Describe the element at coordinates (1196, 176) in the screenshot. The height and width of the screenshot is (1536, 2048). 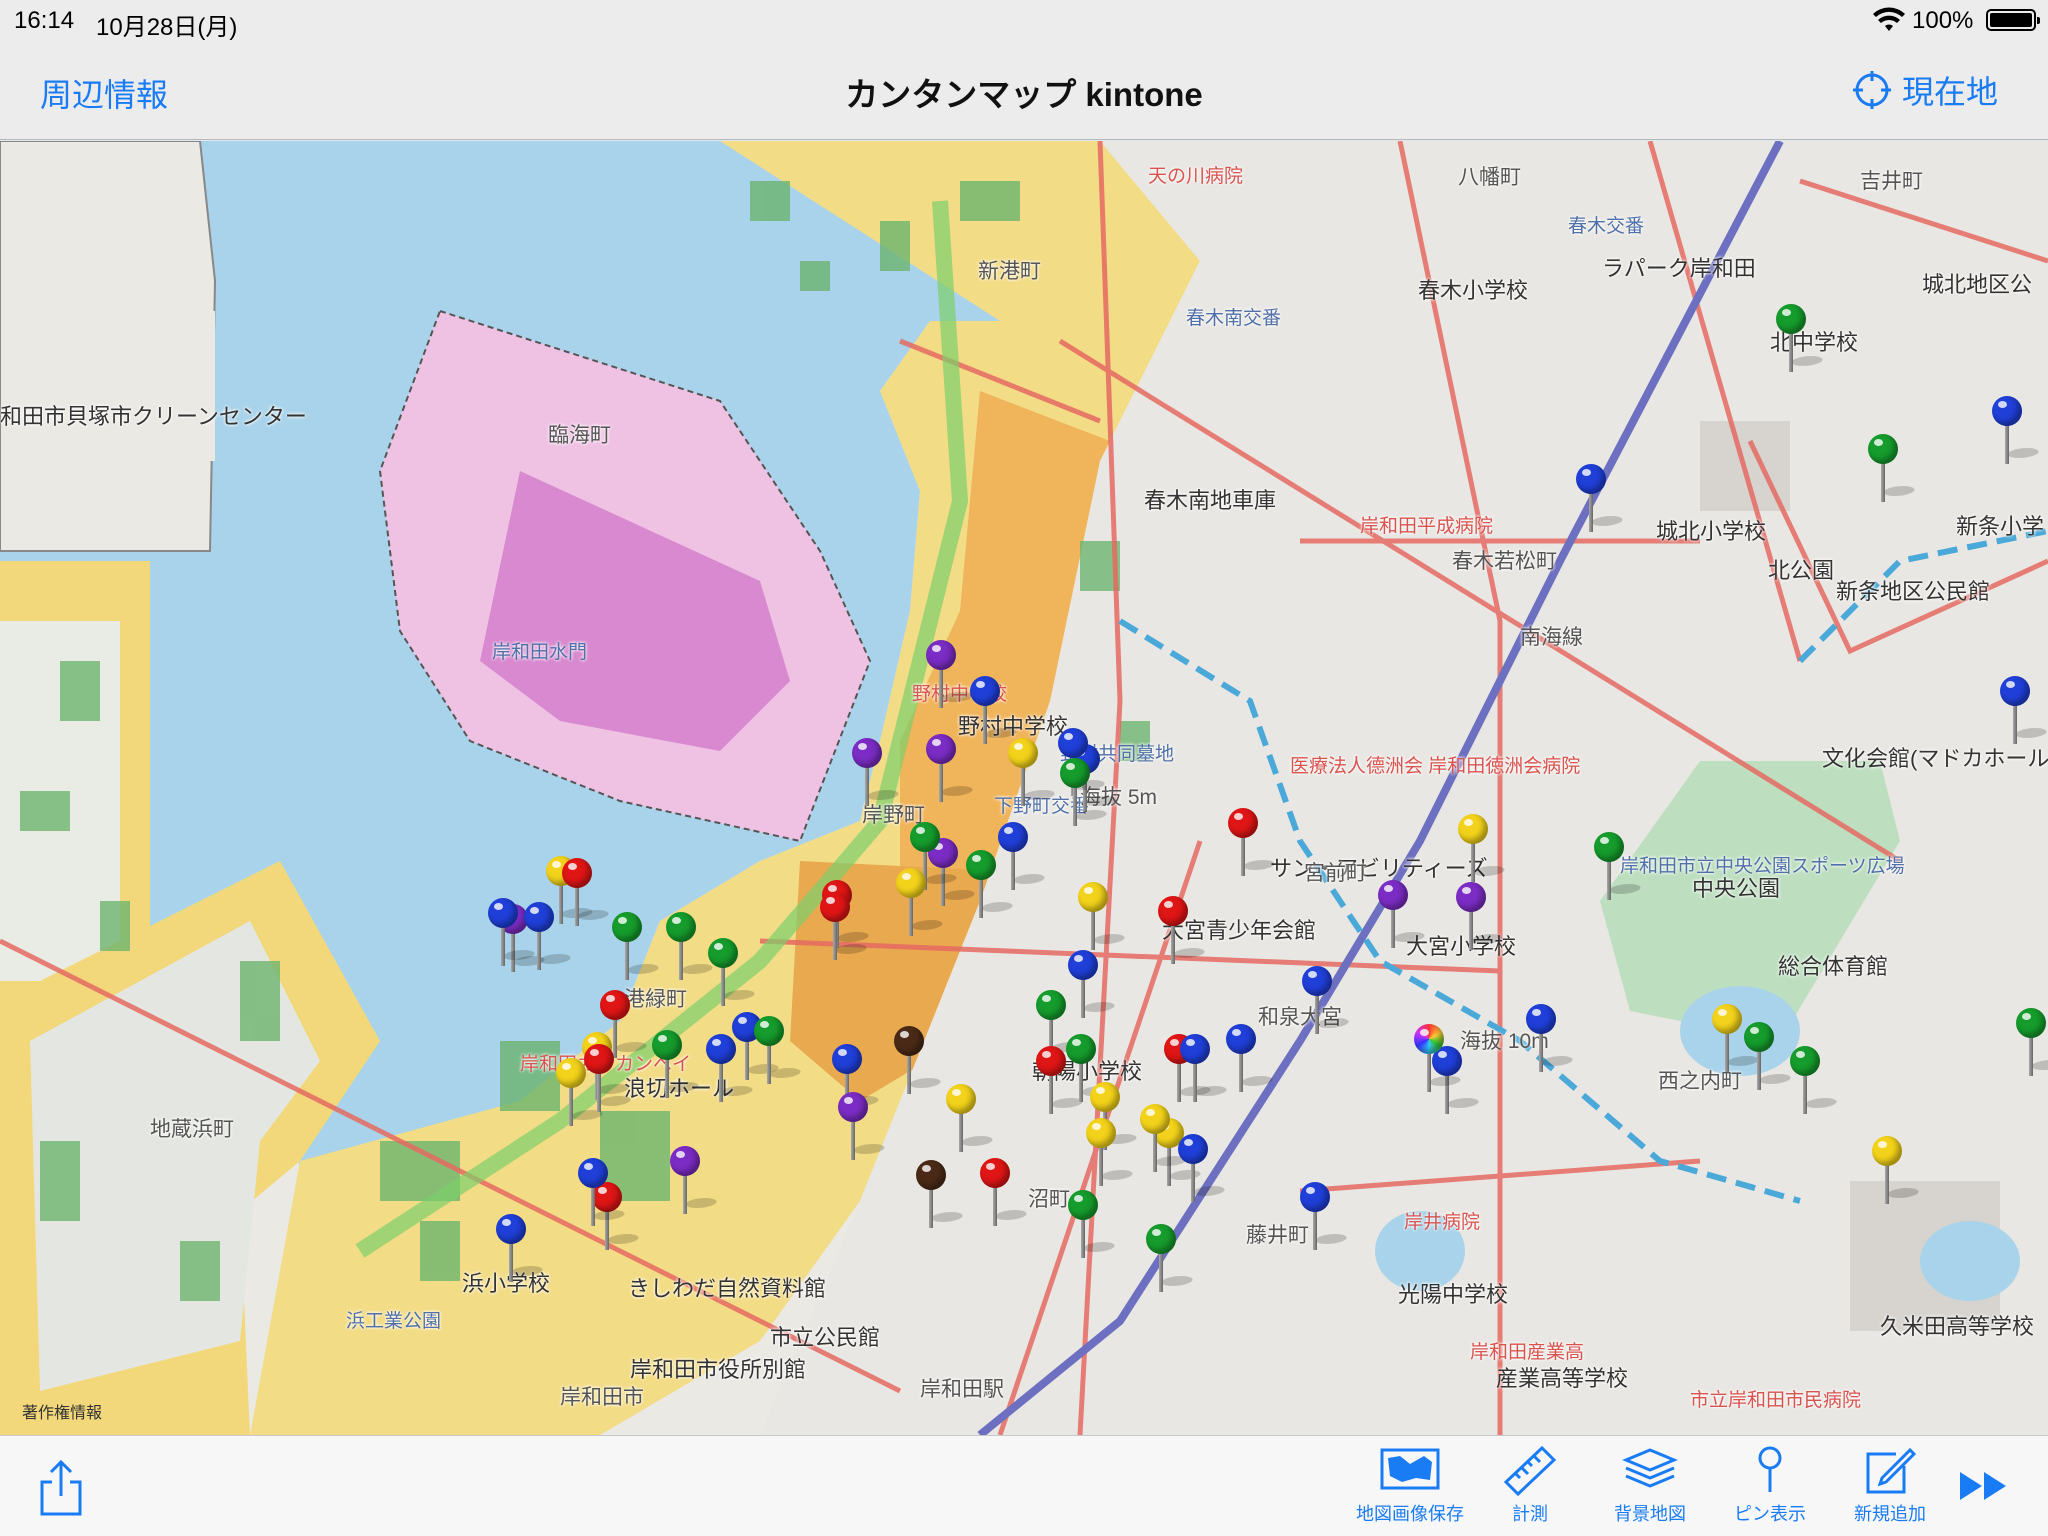
I see `map-label: 天の川病院` at that location.